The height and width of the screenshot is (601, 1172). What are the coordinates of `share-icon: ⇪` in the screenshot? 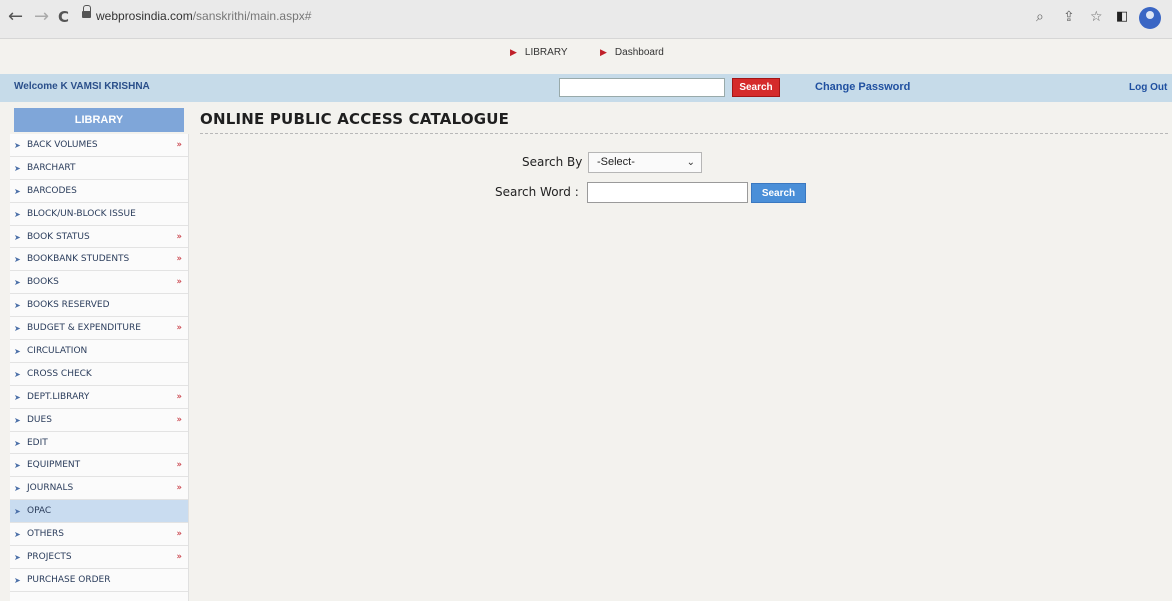 It's located at (1069, 17).